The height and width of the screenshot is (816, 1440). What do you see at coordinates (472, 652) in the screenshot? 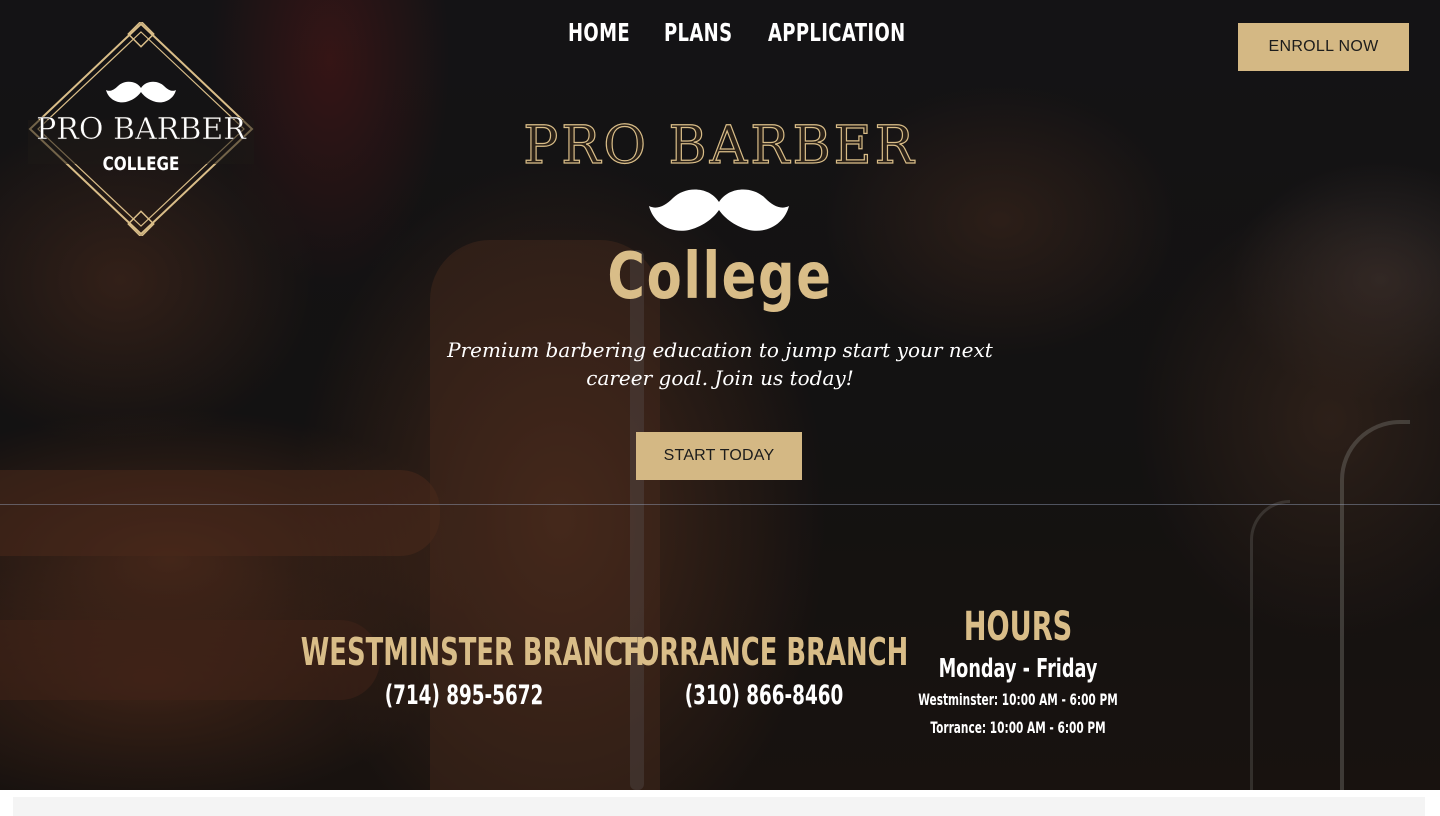
I see `westminster-branch-title: WESTMINSTER BRANCH` at bounding box center [472, 652].